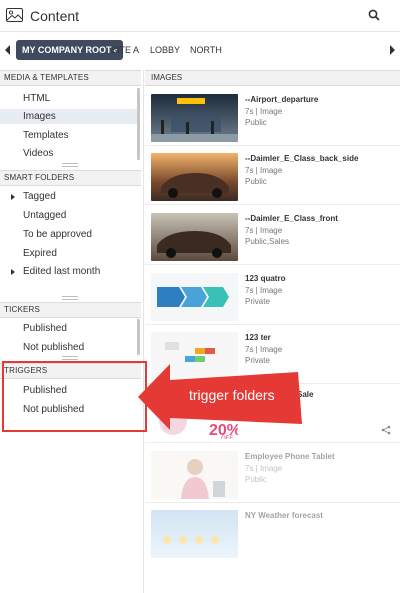 This screenshot has height=593, width=400. What do you see at coordinates (53, 348) in the screenshot?
I see `folder-tickers-not-published: Not published` at bounding box center [53, 348].